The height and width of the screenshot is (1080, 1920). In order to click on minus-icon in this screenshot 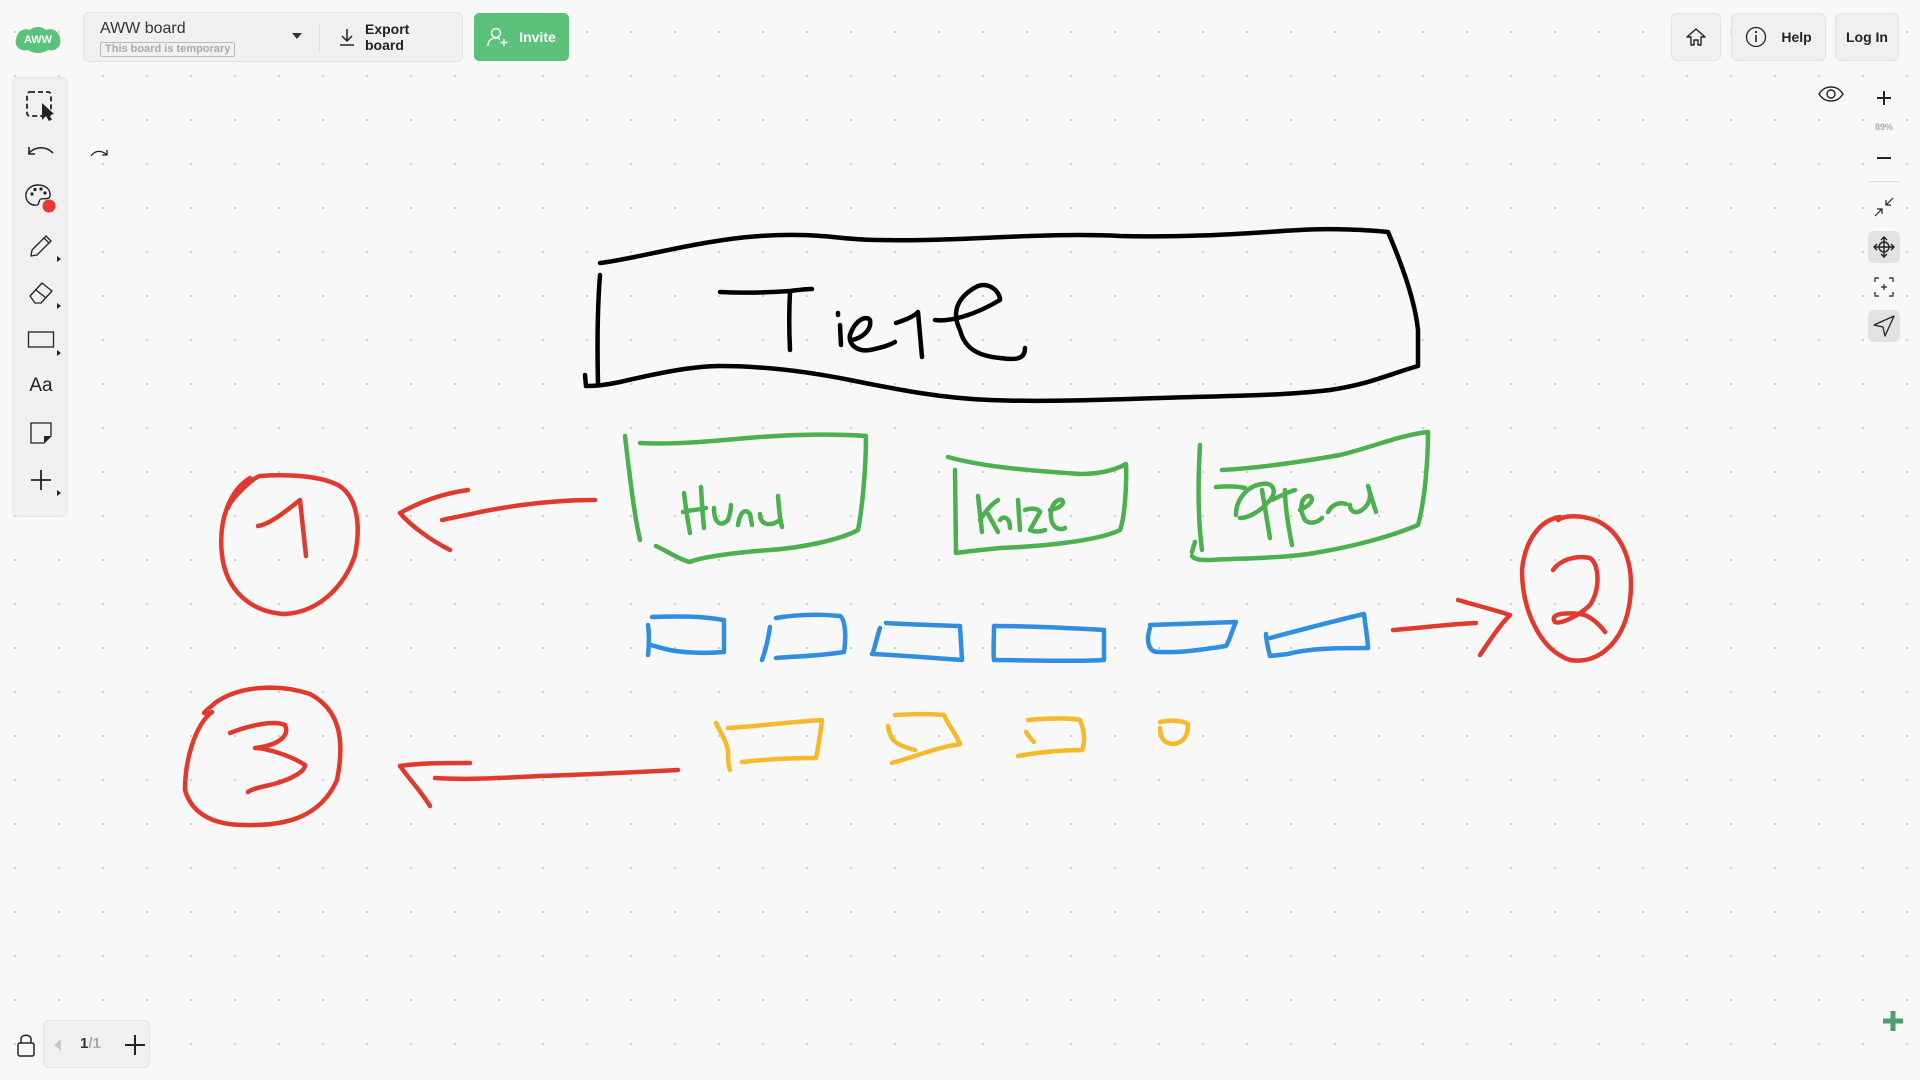, I will do `click(1884, 158)`.